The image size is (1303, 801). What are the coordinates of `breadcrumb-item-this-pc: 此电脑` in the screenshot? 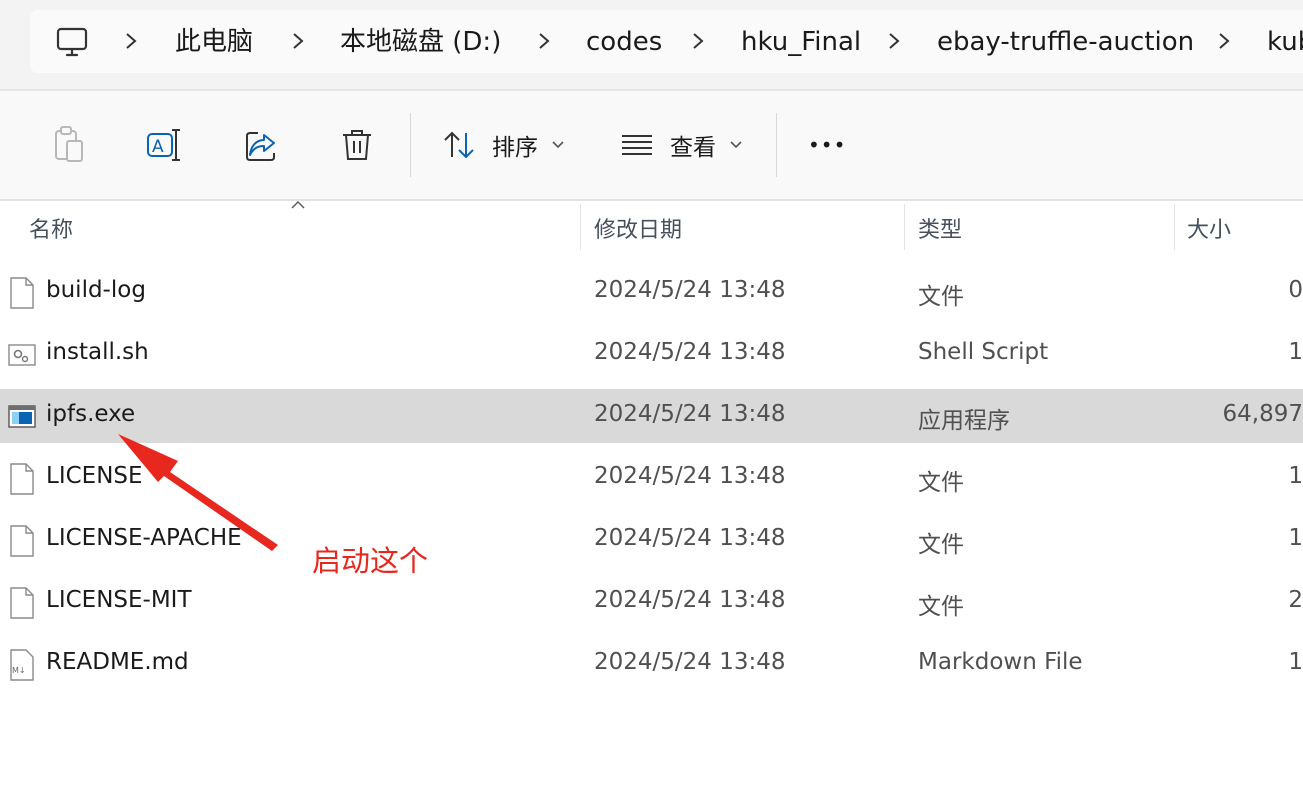 It's located at (214, 42).